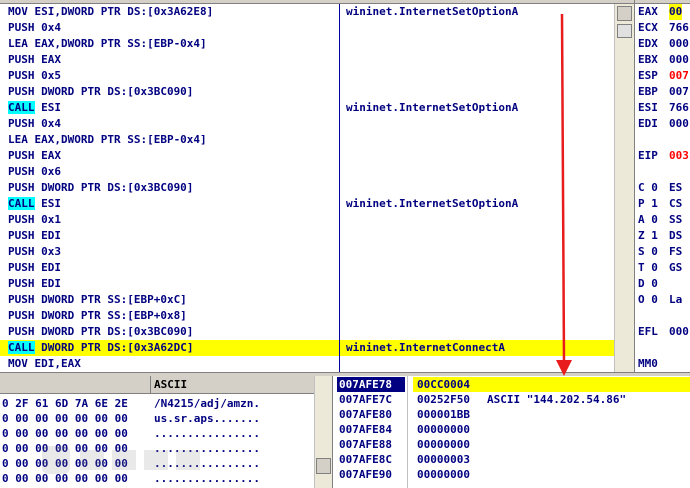 This screenshot has height=488, width=690. What do you see at coordinates (307, 364) in the screenshot?
I see `disasm-row: MOV EDI,EAX` at bounding box center [307, 364].